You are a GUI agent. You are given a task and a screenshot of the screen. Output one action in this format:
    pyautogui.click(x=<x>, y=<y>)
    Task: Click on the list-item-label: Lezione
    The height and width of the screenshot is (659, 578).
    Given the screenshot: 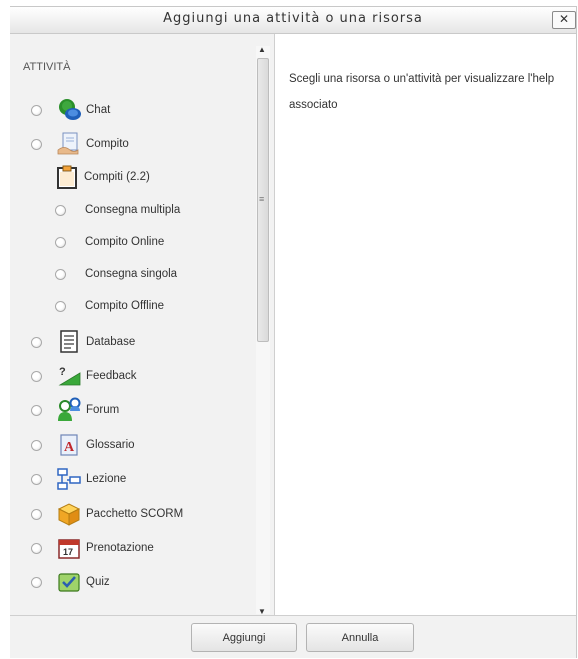 What is the action you would take?
    pyautogui.click(x=106, y=479)
    